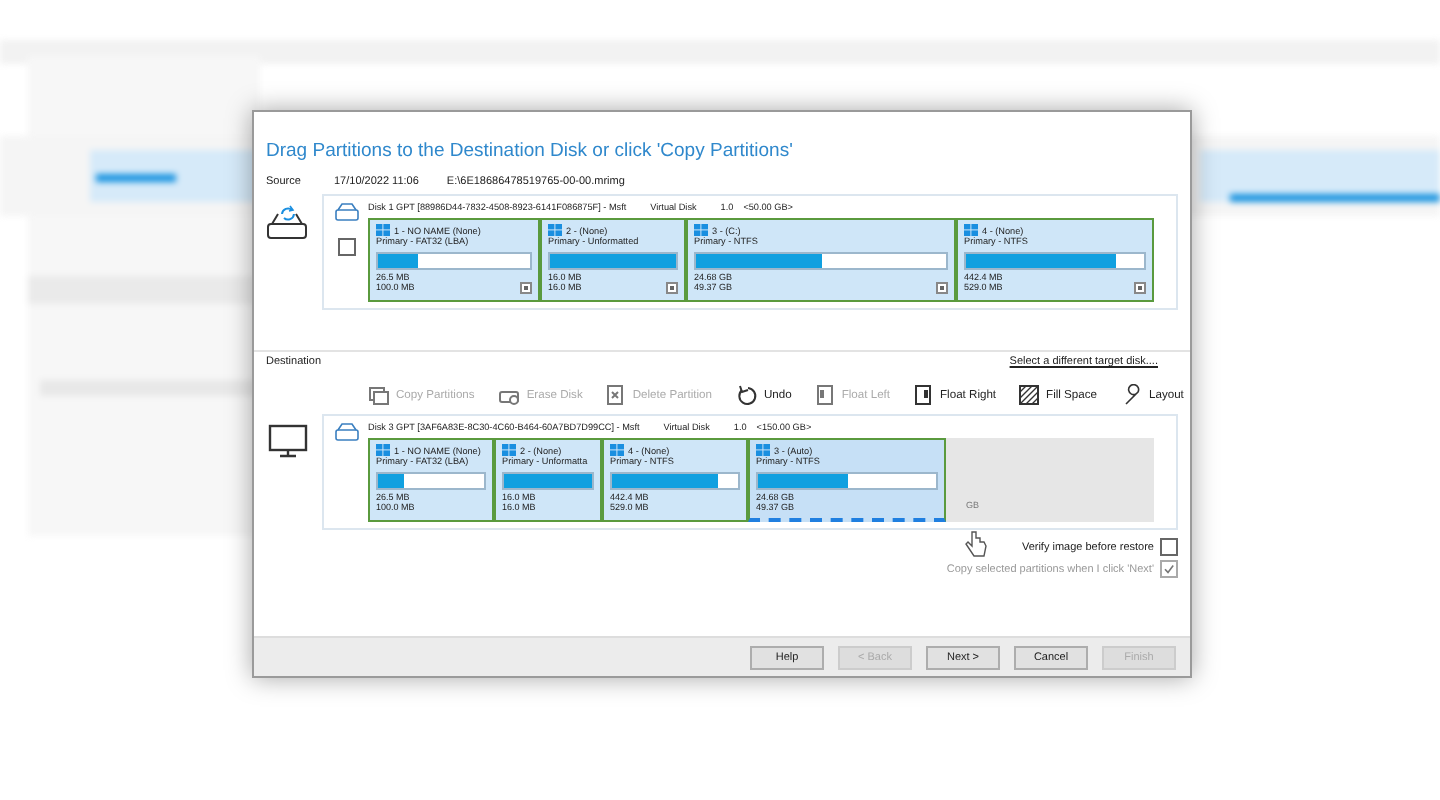  What do you see at coordinates (1029, 395) in the screenshot?
I see `hatch-icon` at bounding box center [1029, 395].